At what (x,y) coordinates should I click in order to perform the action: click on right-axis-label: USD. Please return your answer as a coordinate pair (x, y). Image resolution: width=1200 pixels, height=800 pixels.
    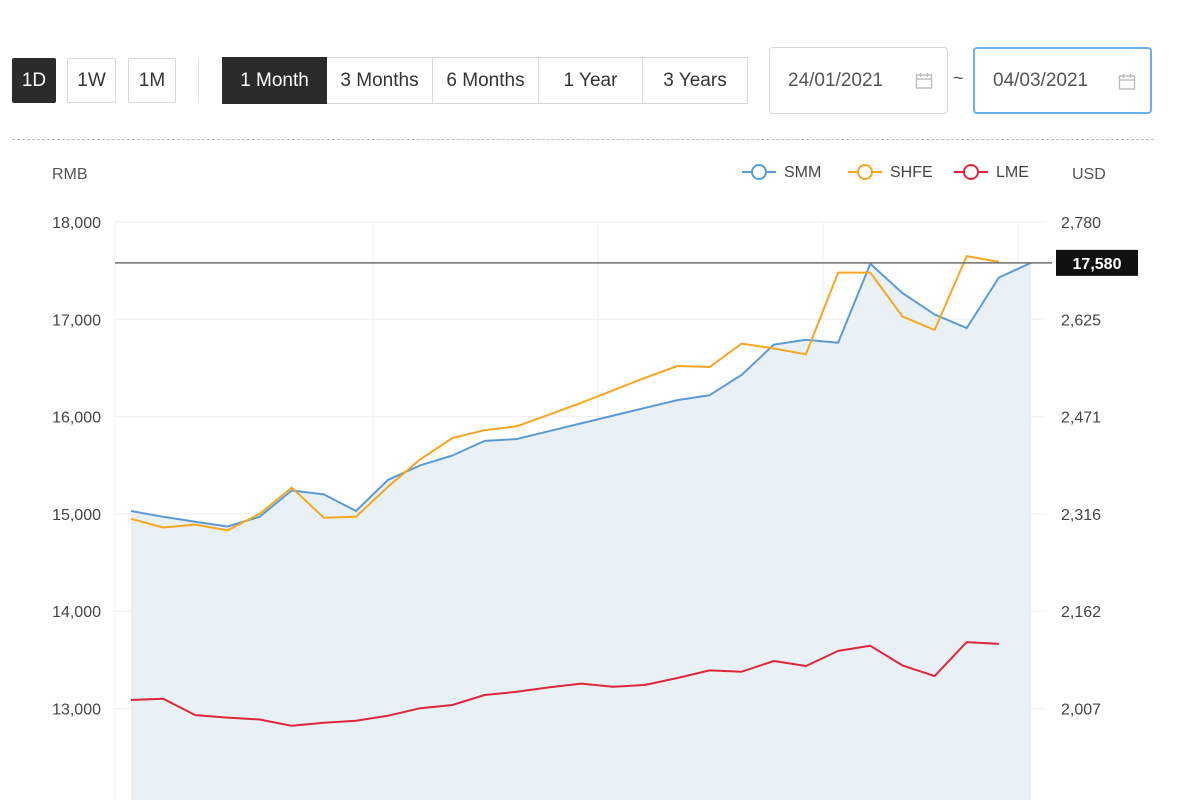
    Looking at the image, I should click on (1089, 174).